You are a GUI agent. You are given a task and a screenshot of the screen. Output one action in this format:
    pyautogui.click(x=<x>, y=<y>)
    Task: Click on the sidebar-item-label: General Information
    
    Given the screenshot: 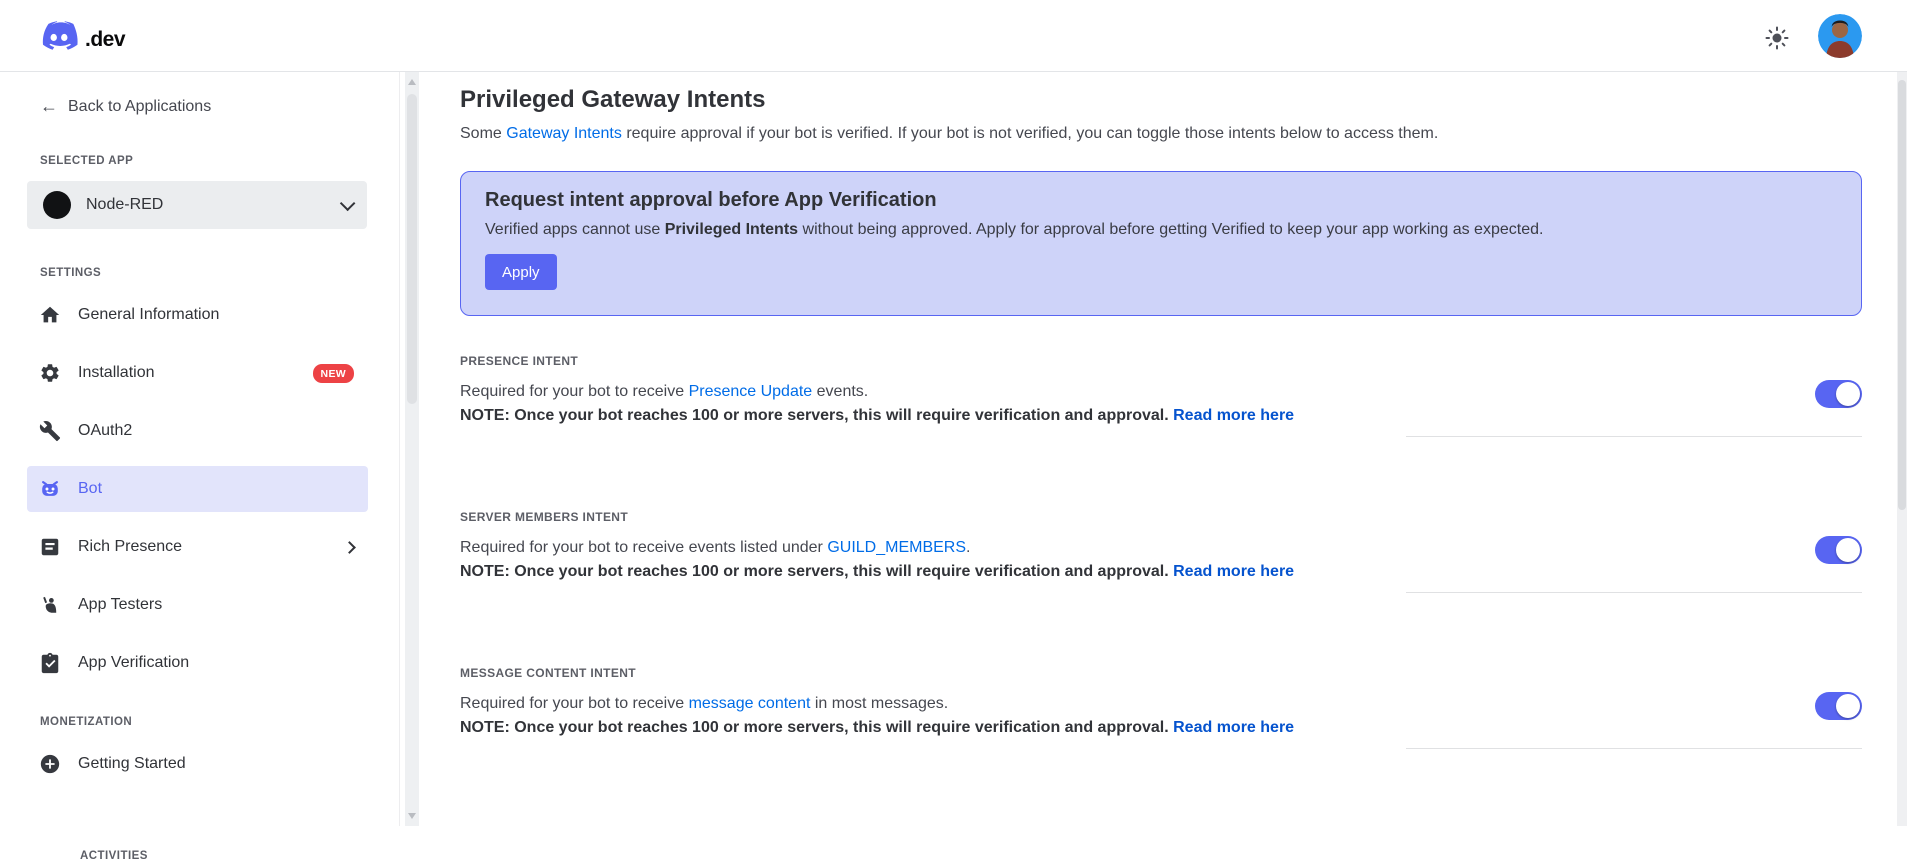 What is the action you would take?
    pyautogui.click(x=216, y=315)
    